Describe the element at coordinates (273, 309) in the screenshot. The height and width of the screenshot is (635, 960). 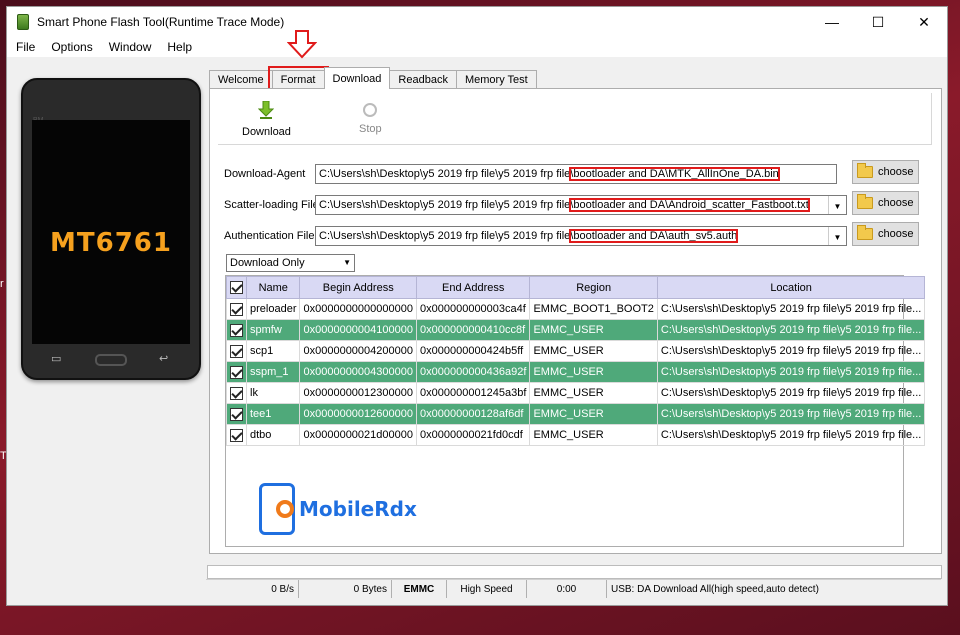
I see `cell-name: preloader` at that location.